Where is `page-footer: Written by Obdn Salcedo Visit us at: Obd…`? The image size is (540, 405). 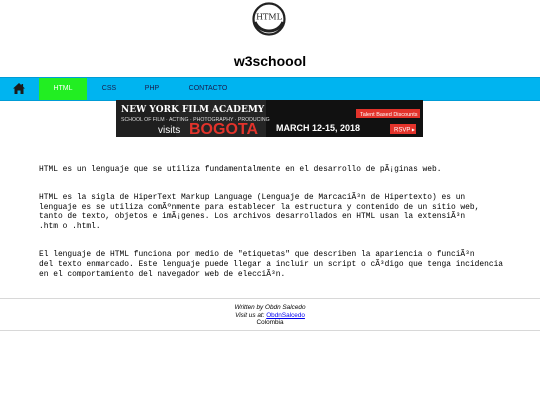
page-footer: Written by Obdn Salcedo Visit us at: Obd… is located at coordinates (270, 314).